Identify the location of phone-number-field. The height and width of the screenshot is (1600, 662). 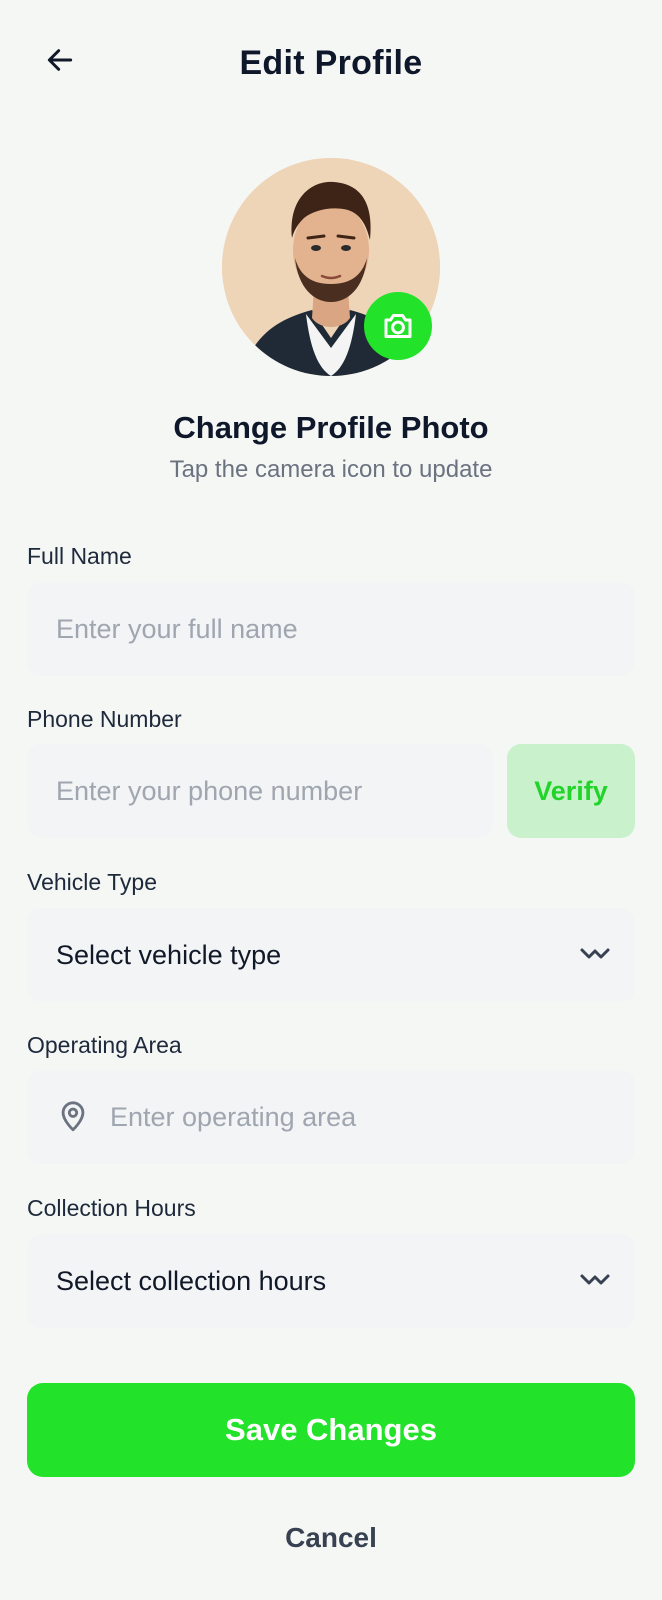
(260, 791).